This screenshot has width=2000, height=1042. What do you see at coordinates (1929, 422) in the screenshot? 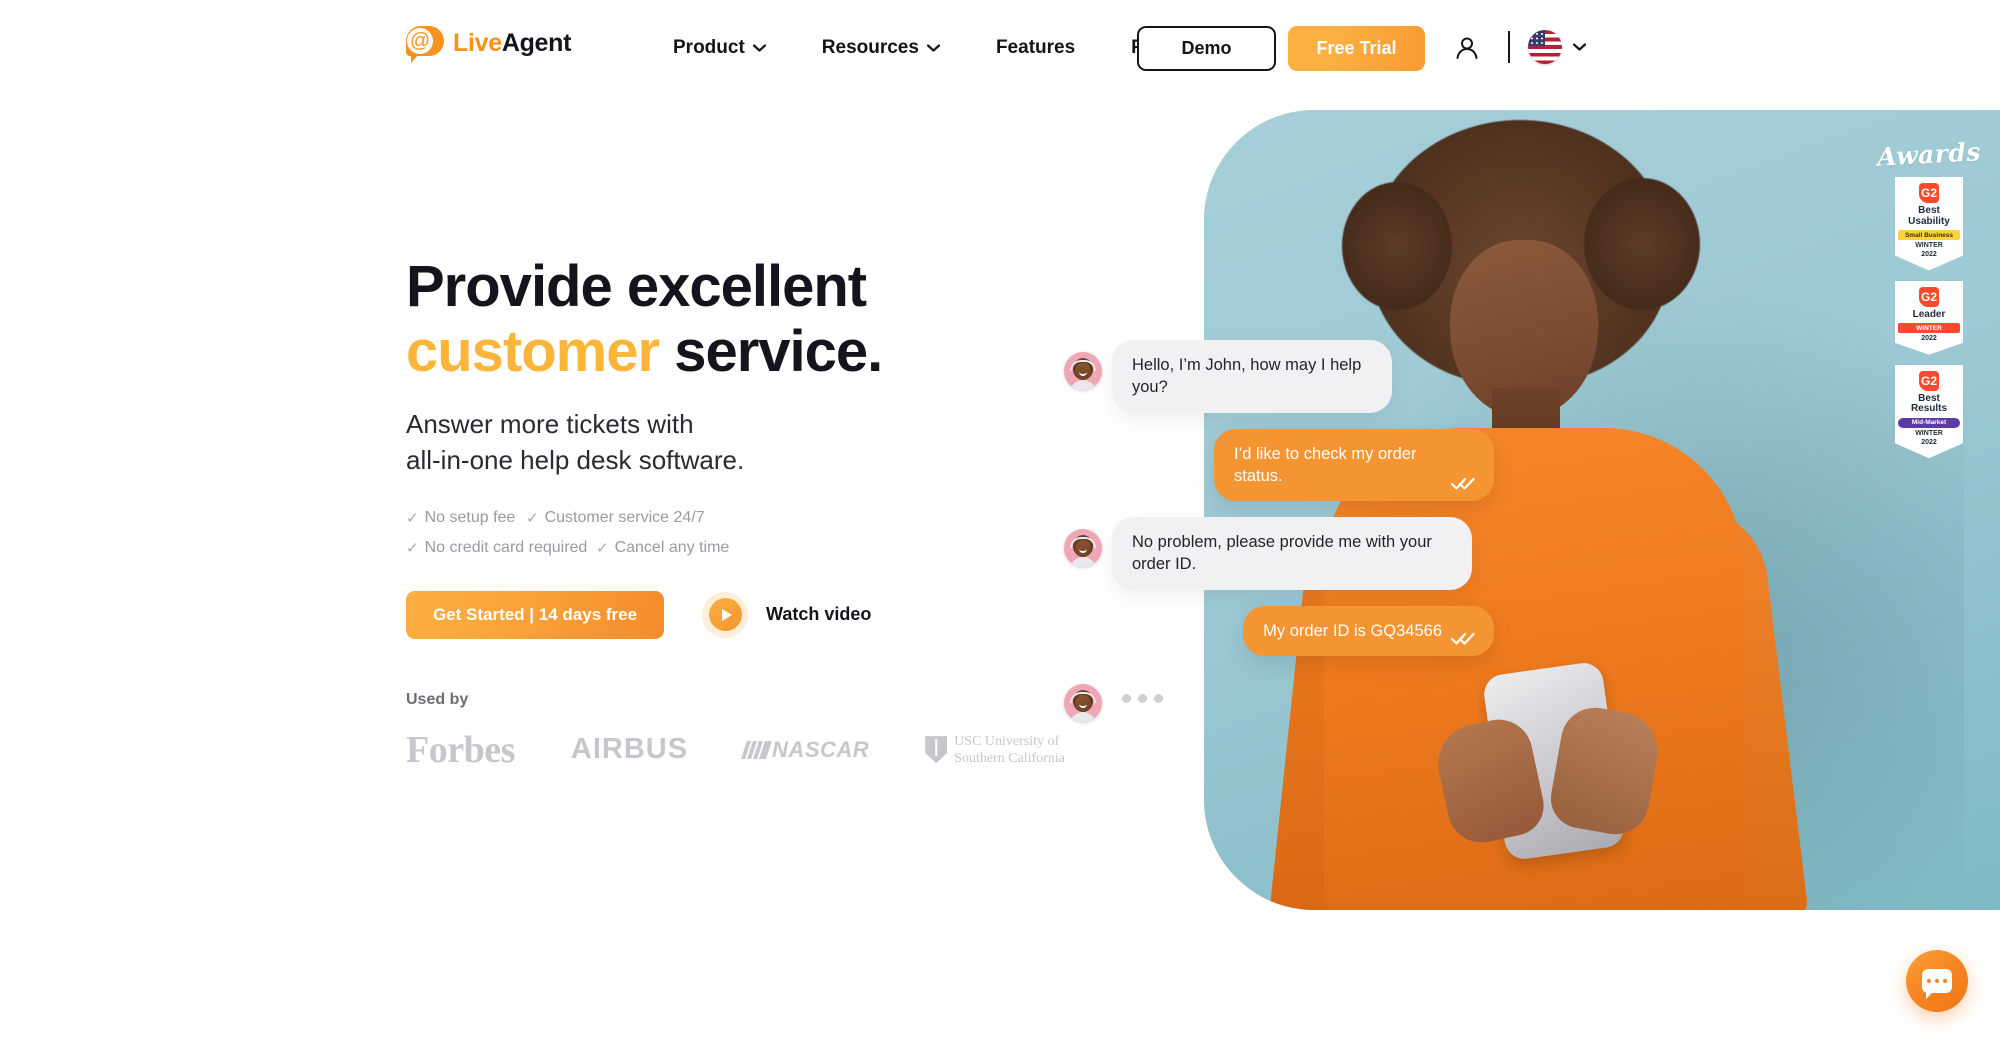
I see `award-ribbon: Mid-Market` at bounding box center [1929, 422].